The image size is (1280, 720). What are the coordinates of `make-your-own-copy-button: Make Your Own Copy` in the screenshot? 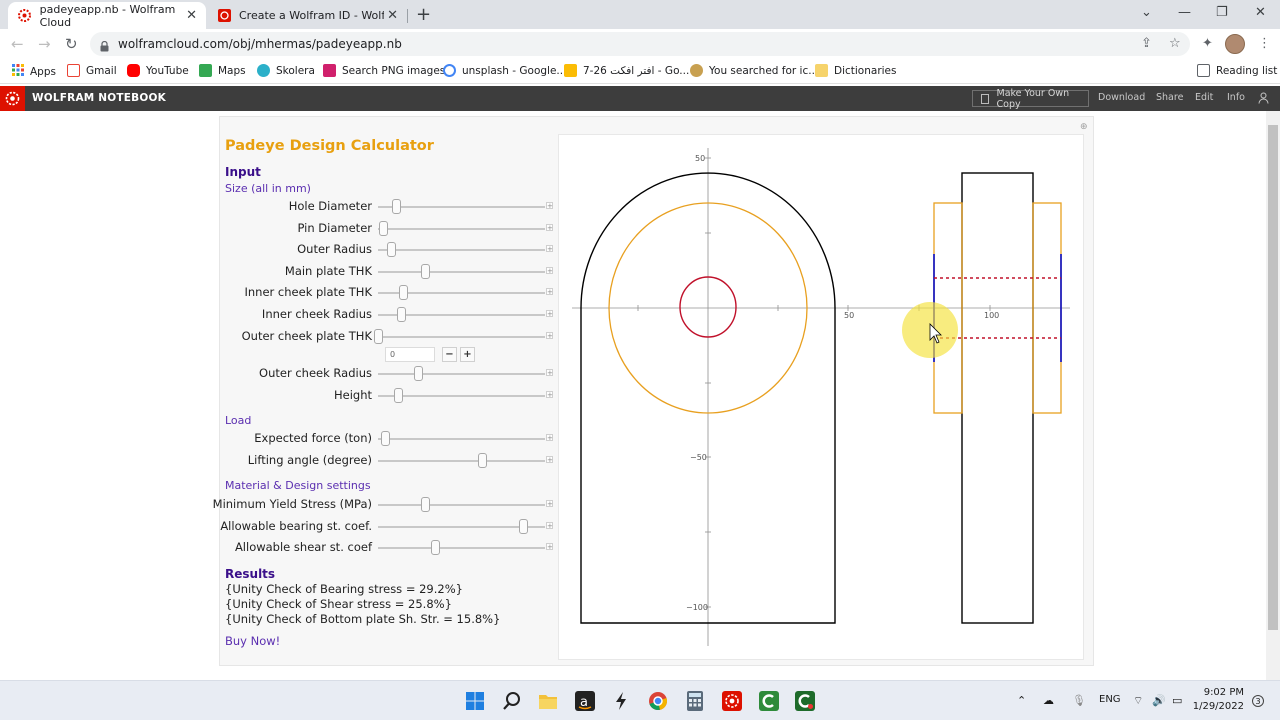 It's located at (1030, 99).